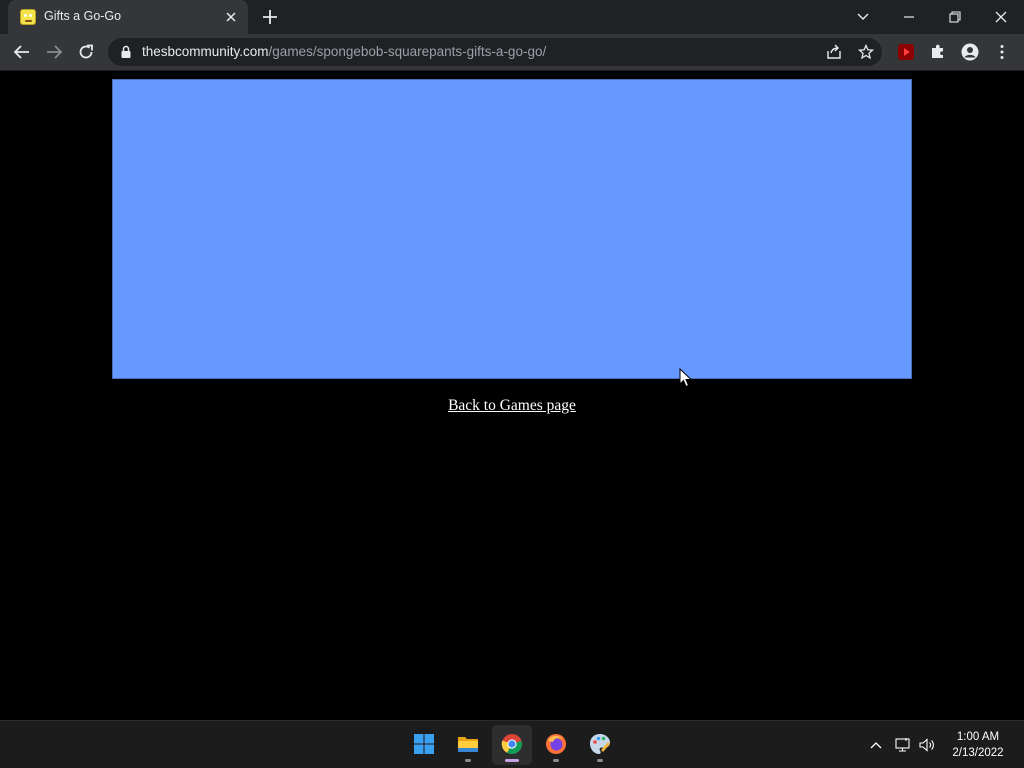  I want to click on tab-search-button, so click(863, 17).